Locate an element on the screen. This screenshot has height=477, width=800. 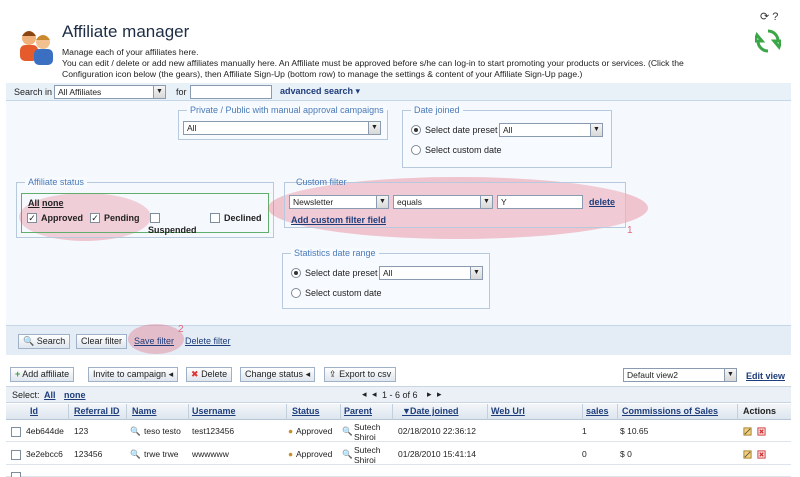
cell-name: teso testo is located at coordinates (162, 431).